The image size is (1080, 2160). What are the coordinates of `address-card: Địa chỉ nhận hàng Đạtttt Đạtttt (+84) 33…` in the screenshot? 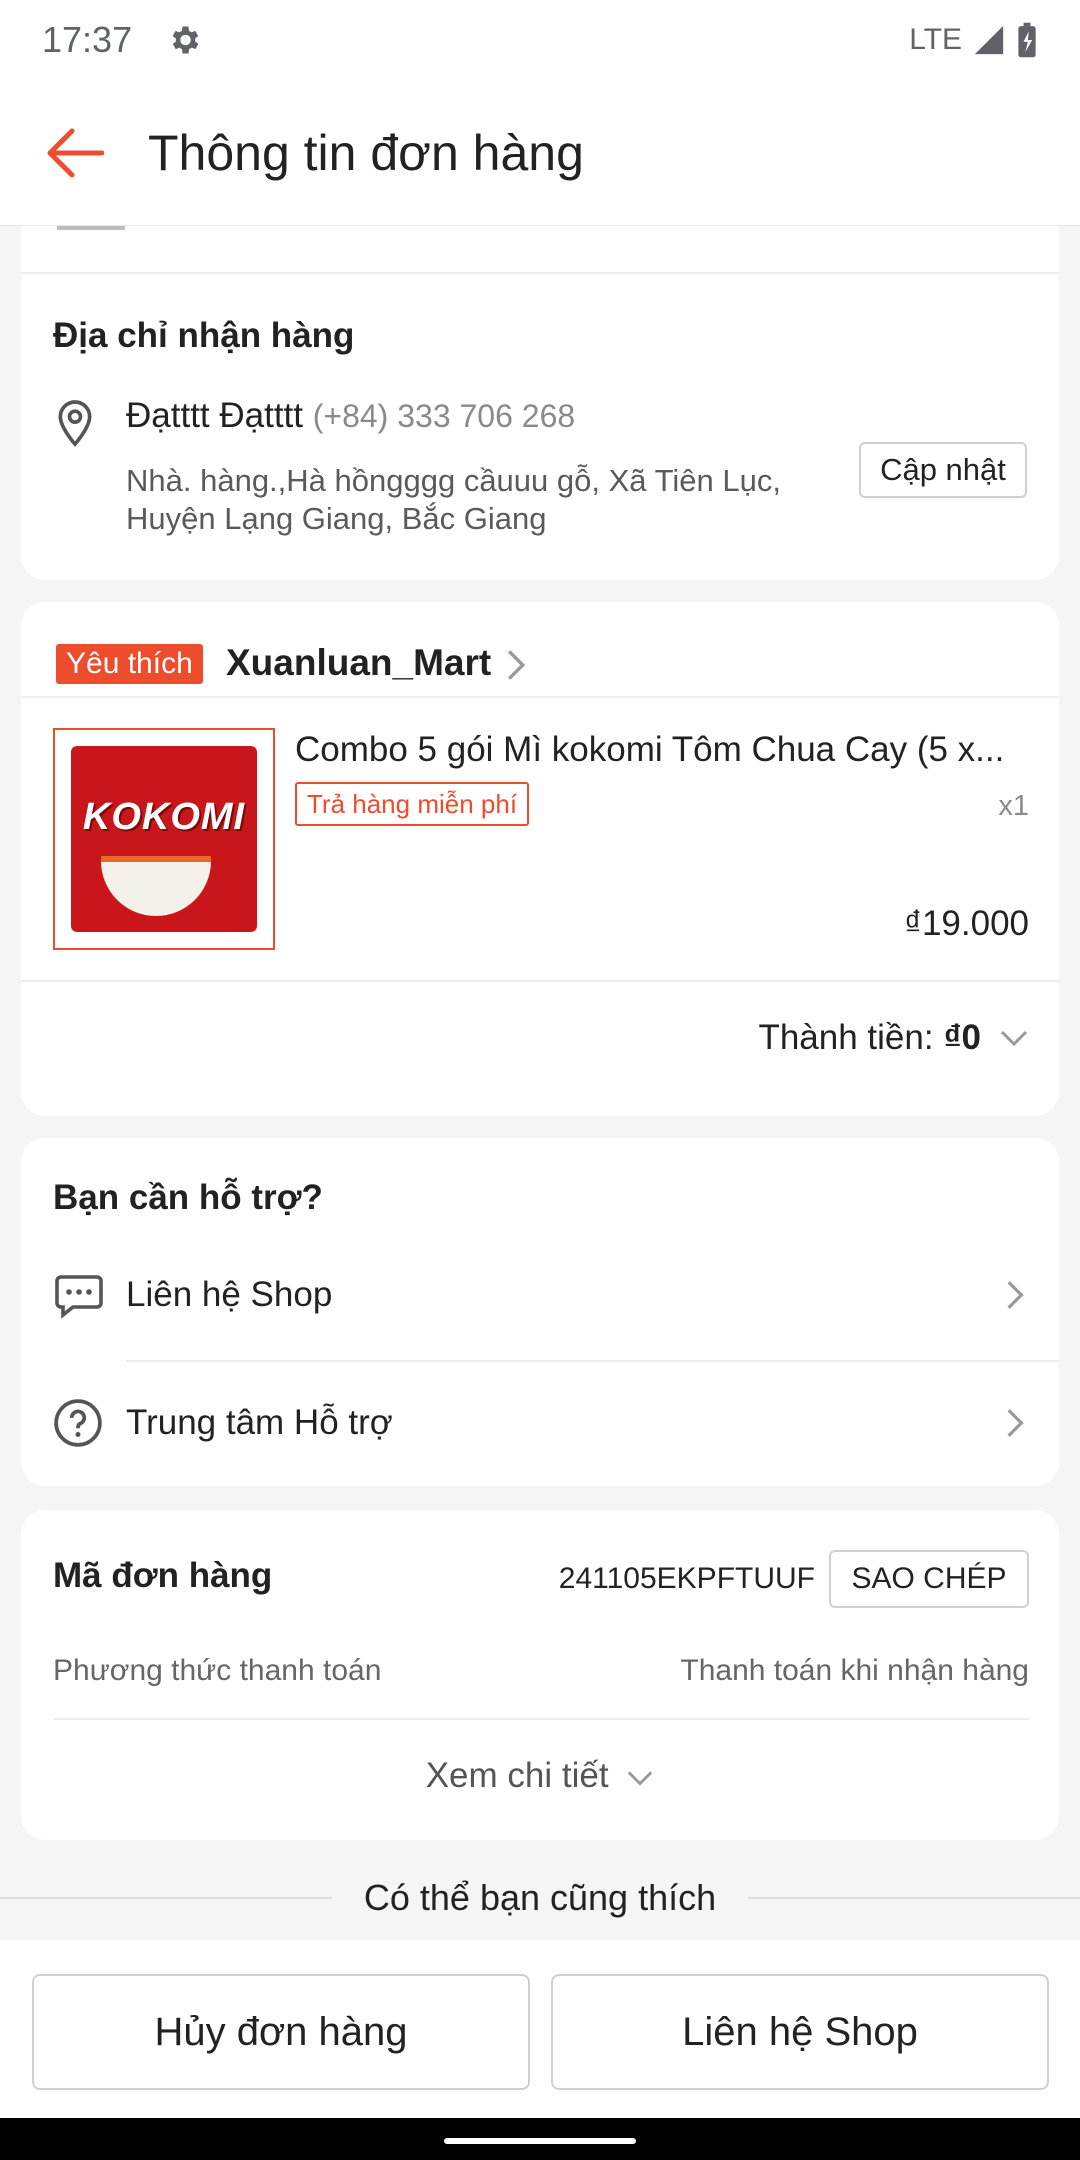 It's located at (540, 427).